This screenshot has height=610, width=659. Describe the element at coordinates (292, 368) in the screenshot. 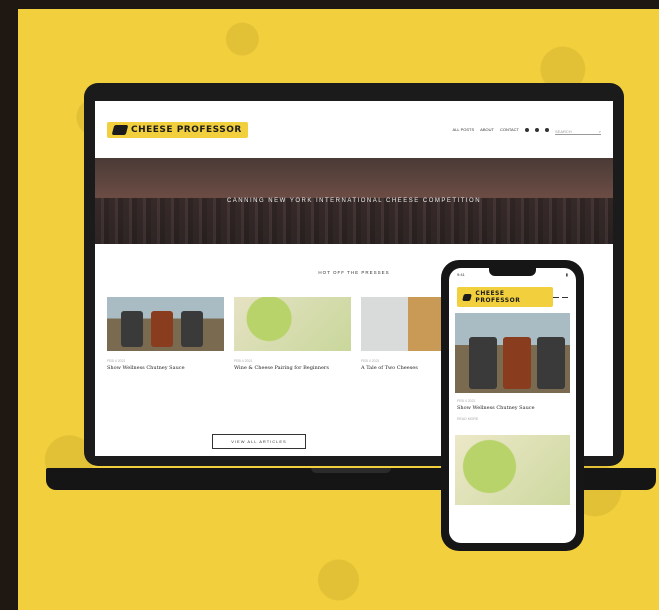

I see `article-title: Wine & Cheese Pairing for Beginners` at that location.